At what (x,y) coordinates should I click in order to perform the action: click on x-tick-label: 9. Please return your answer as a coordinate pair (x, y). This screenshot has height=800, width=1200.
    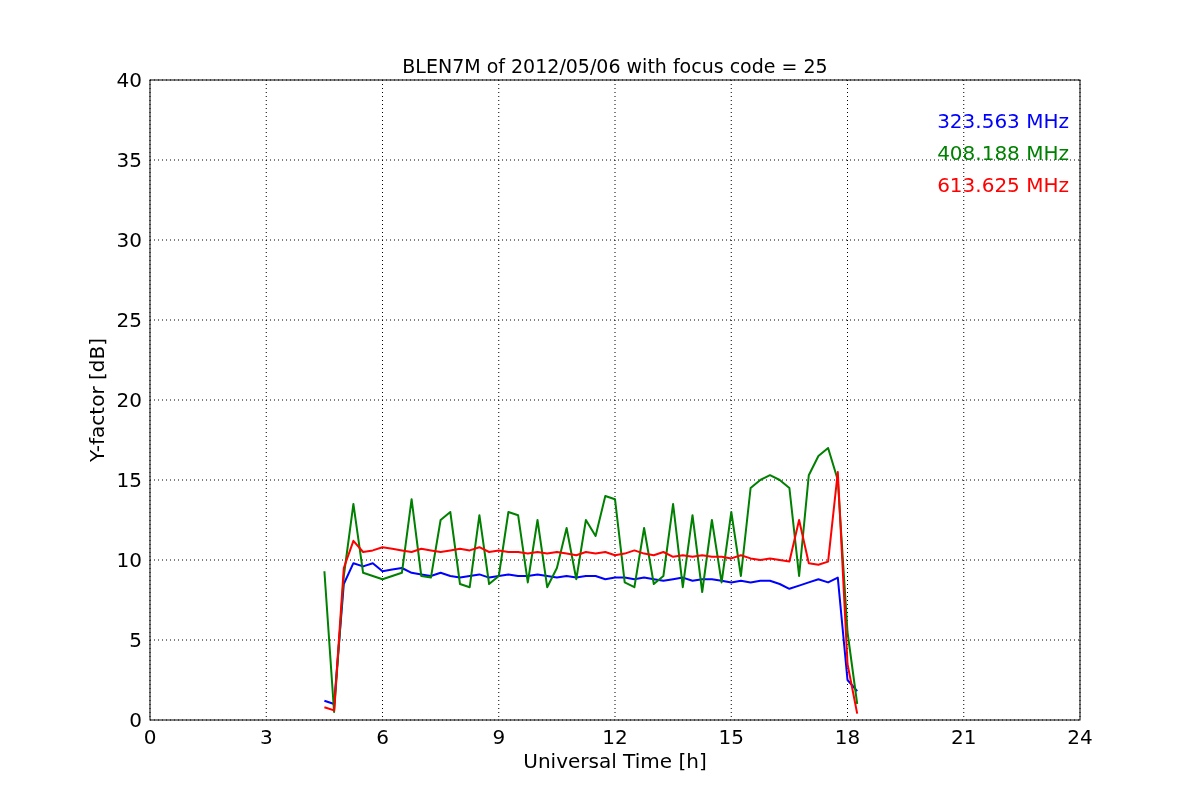
    Looking at the image, I should click on (499, 737).